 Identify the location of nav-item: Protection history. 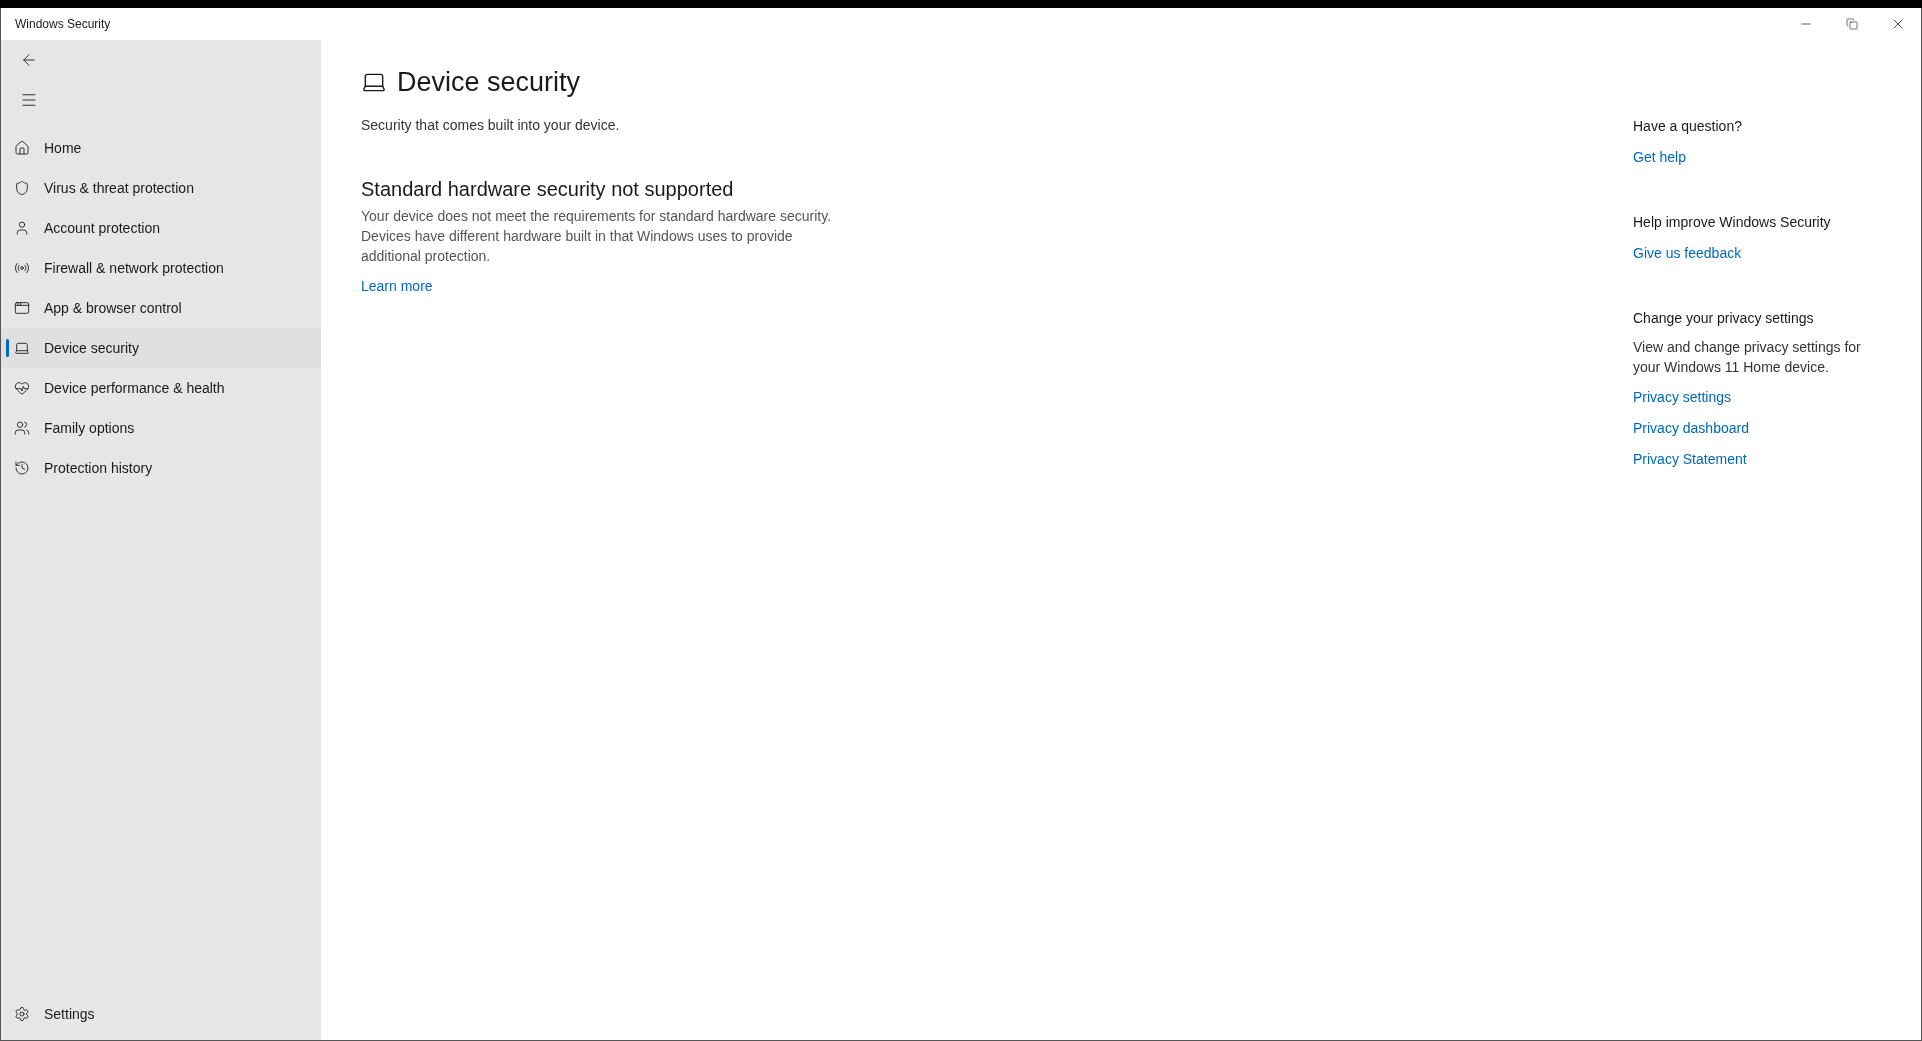
(161, 468).